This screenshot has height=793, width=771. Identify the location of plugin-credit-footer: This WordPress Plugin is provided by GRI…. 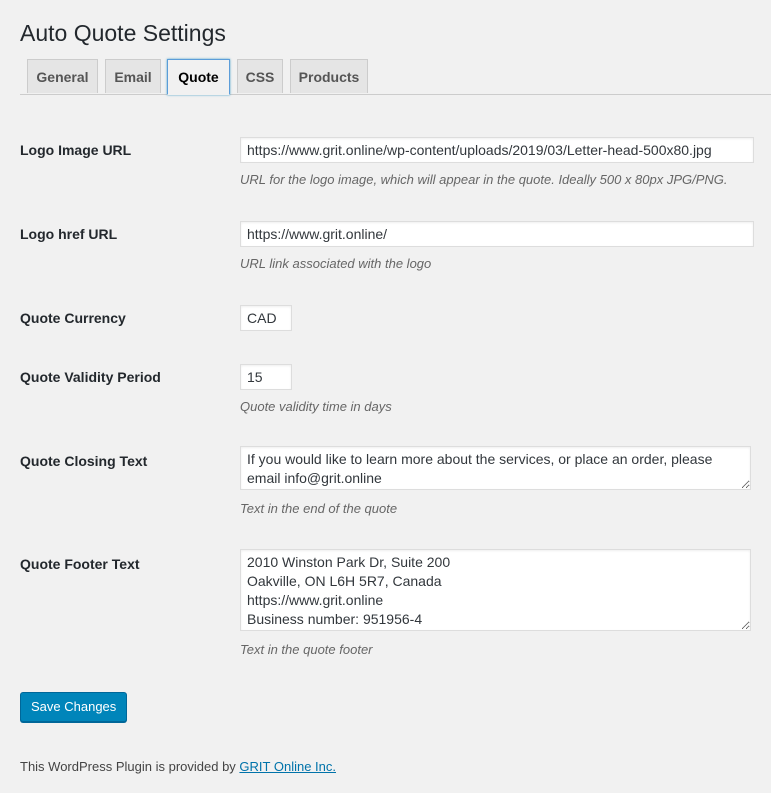
(178, 767).